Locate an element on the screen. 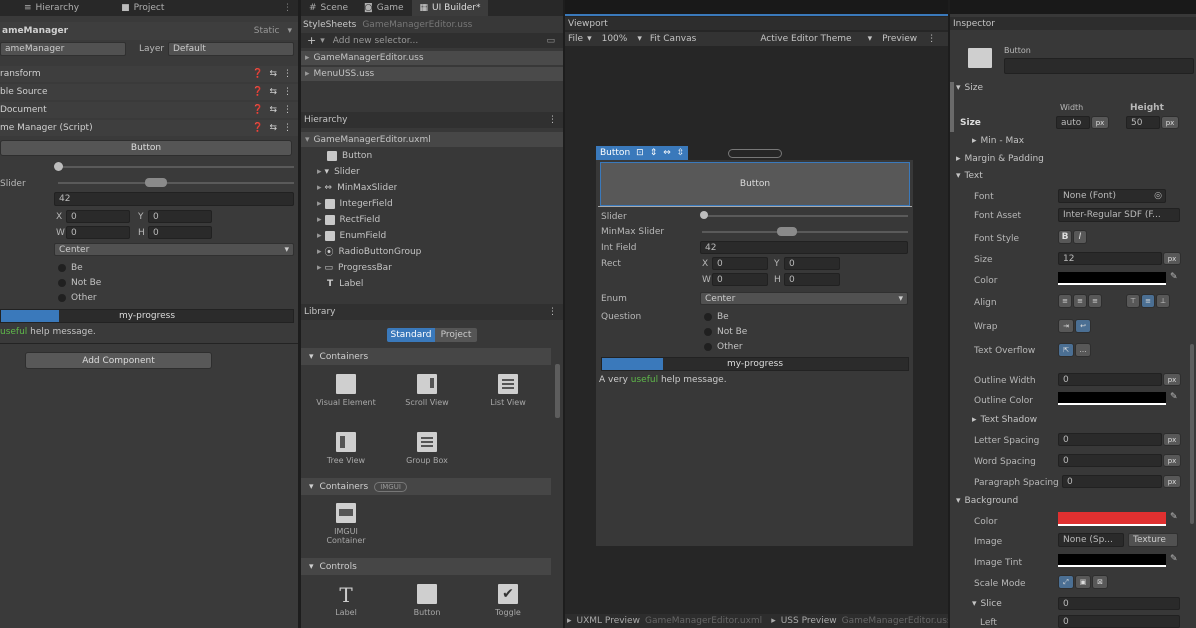 Image resolution: width=1196 pixels, height=628 pixels. canvas-minmax-track is located at coordinates (805, 232).